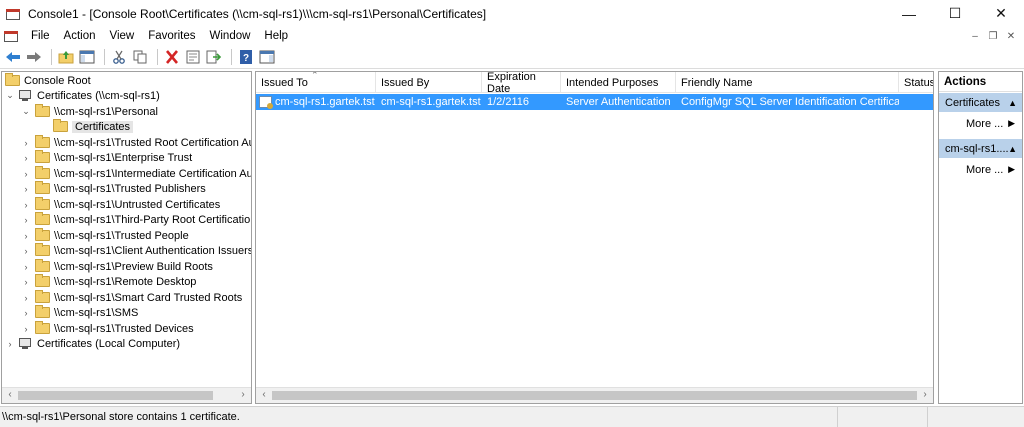  I want to click on tree-node-console-root: Console Root, so click(48, 80).